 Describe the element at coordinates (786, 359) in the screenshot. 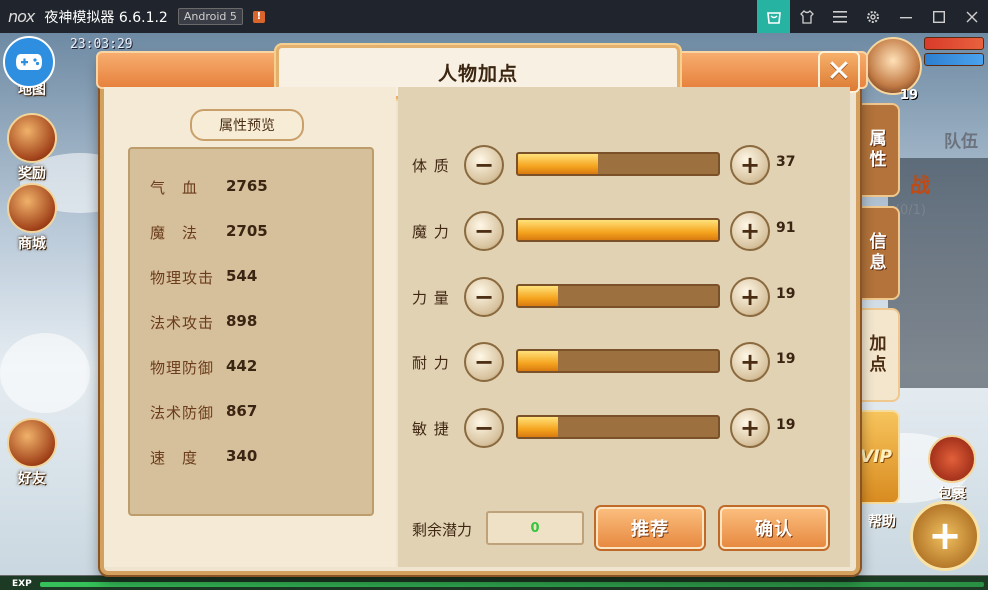

I see `endurance-value: 19` at that location.